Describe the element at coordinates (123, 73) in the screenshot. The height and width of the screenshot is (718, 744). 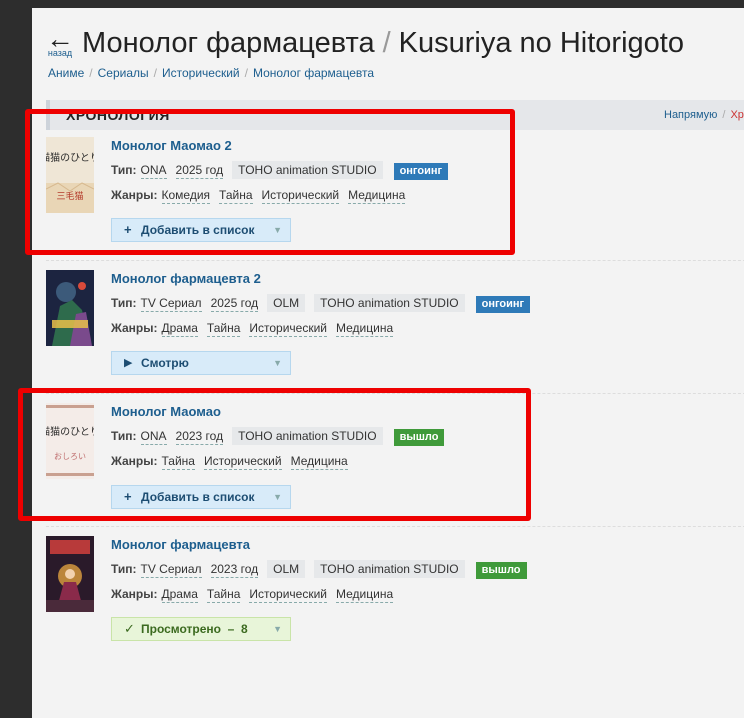
I see `breadcrumb-series: Сериалы` at that location.